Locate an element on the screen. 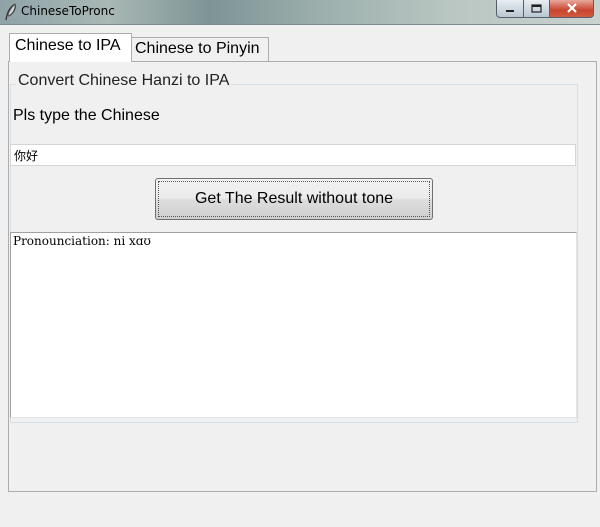  tab-chinese-to-ipa: Chinese to IPA is located at coordinates (70, 47).